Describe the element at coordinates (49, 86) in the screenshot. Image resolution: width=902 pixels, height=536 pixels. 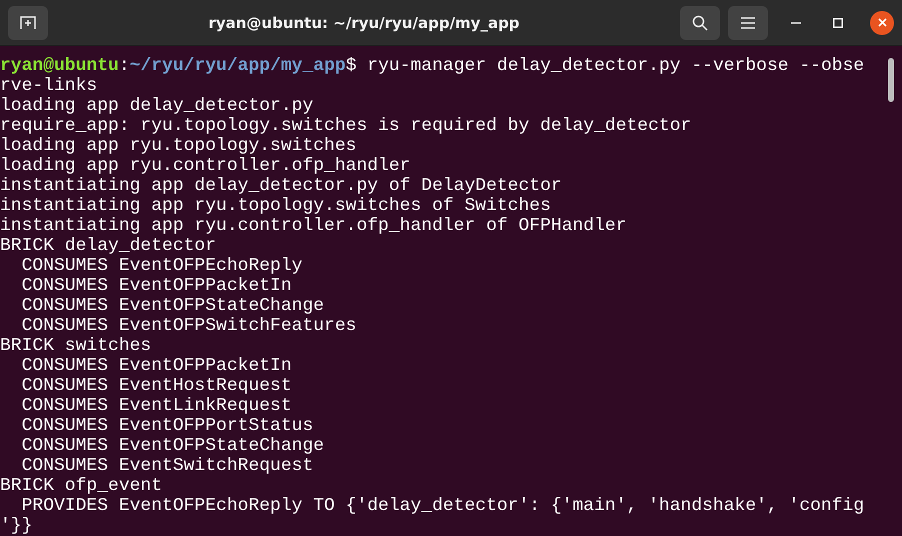
I see `output-line: rve-links` at that location.